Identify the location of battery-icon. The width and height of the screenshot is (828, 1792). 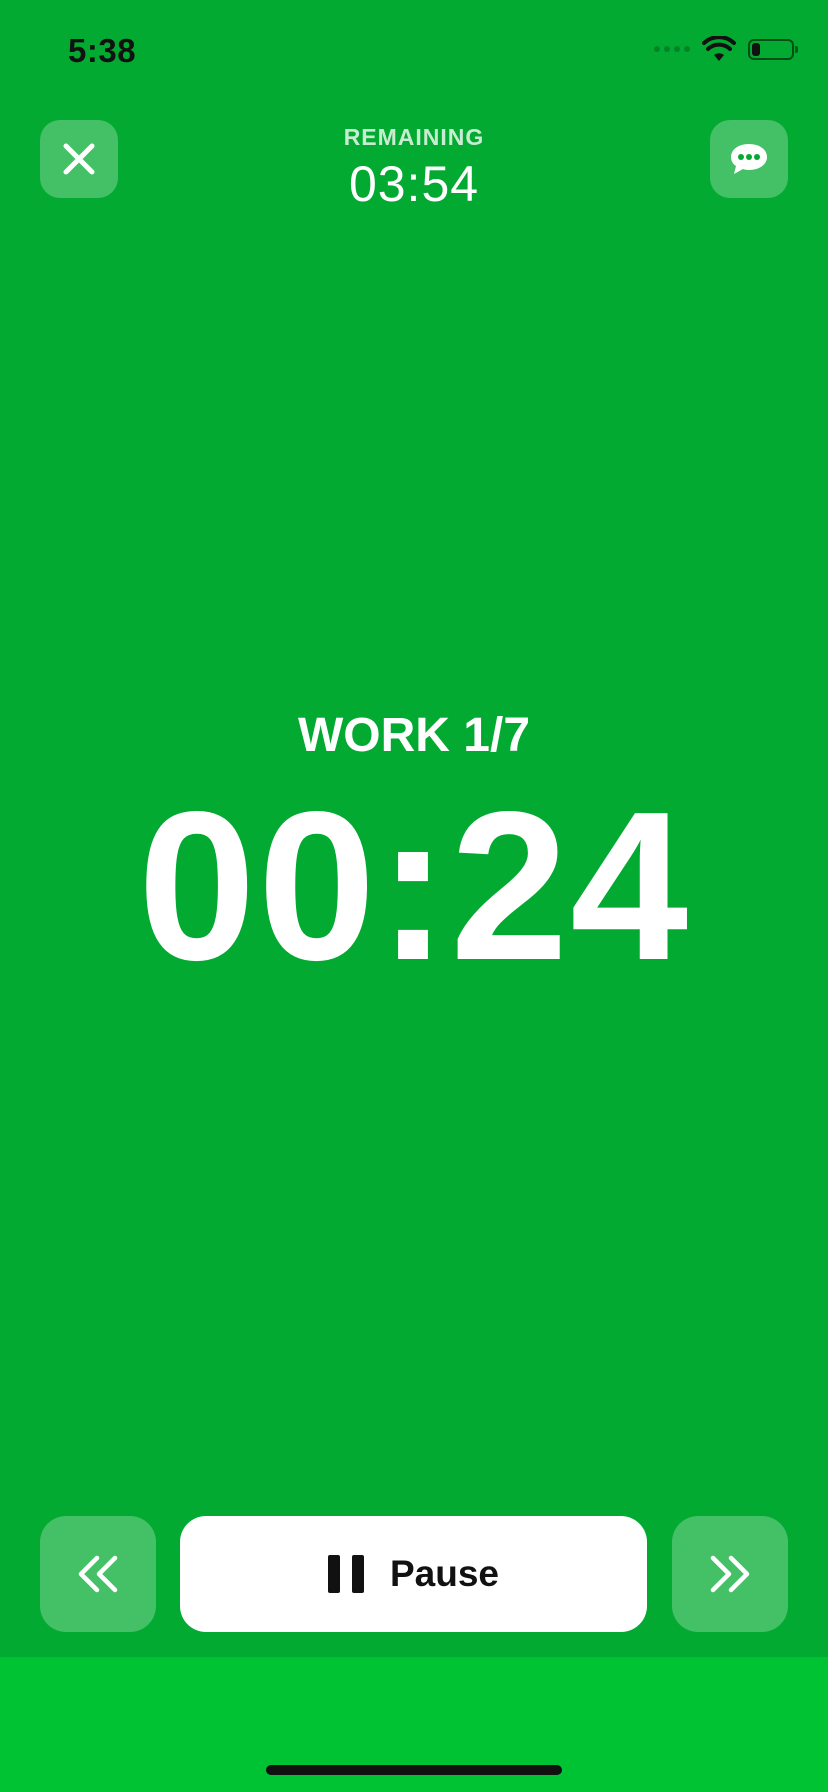
(773, 49).